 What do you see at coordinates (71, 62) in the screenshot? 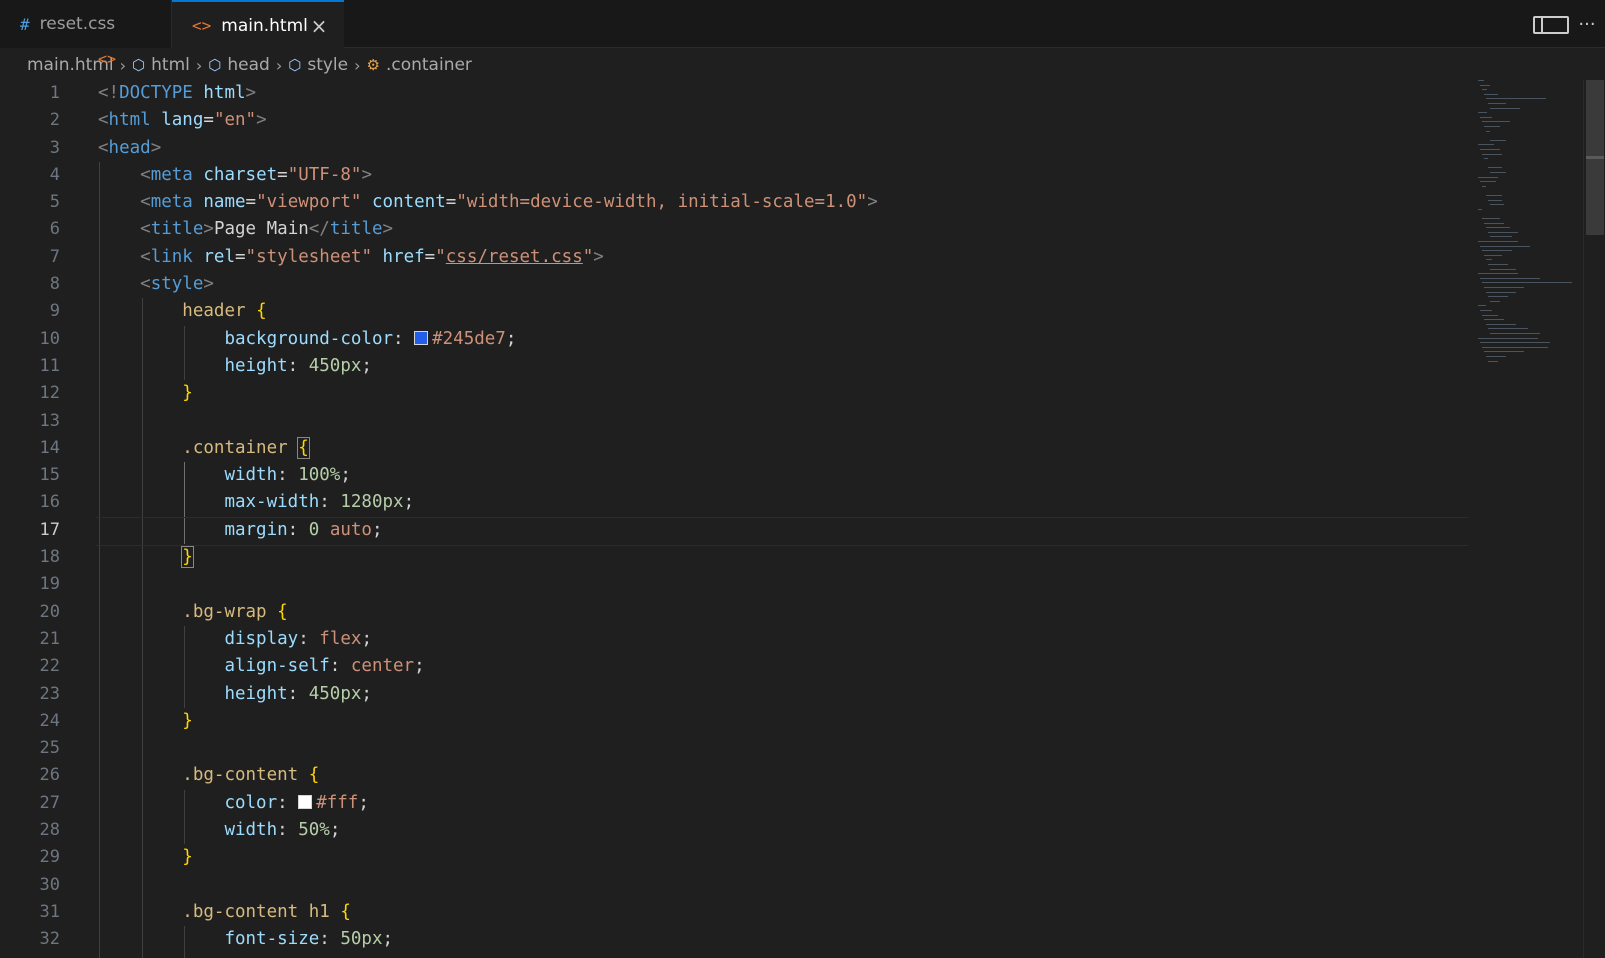
I see `breadcrumb-item-file: <> main.html` at bounding box center [71, 62].